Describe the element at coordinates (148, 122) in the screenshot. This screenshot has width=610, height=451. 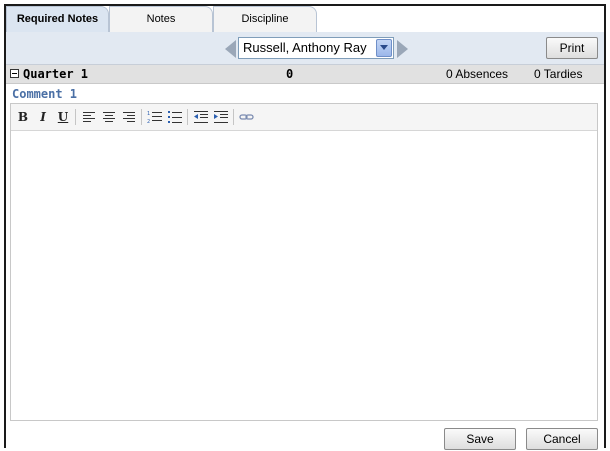
I see `svg-text: 2` at that location.